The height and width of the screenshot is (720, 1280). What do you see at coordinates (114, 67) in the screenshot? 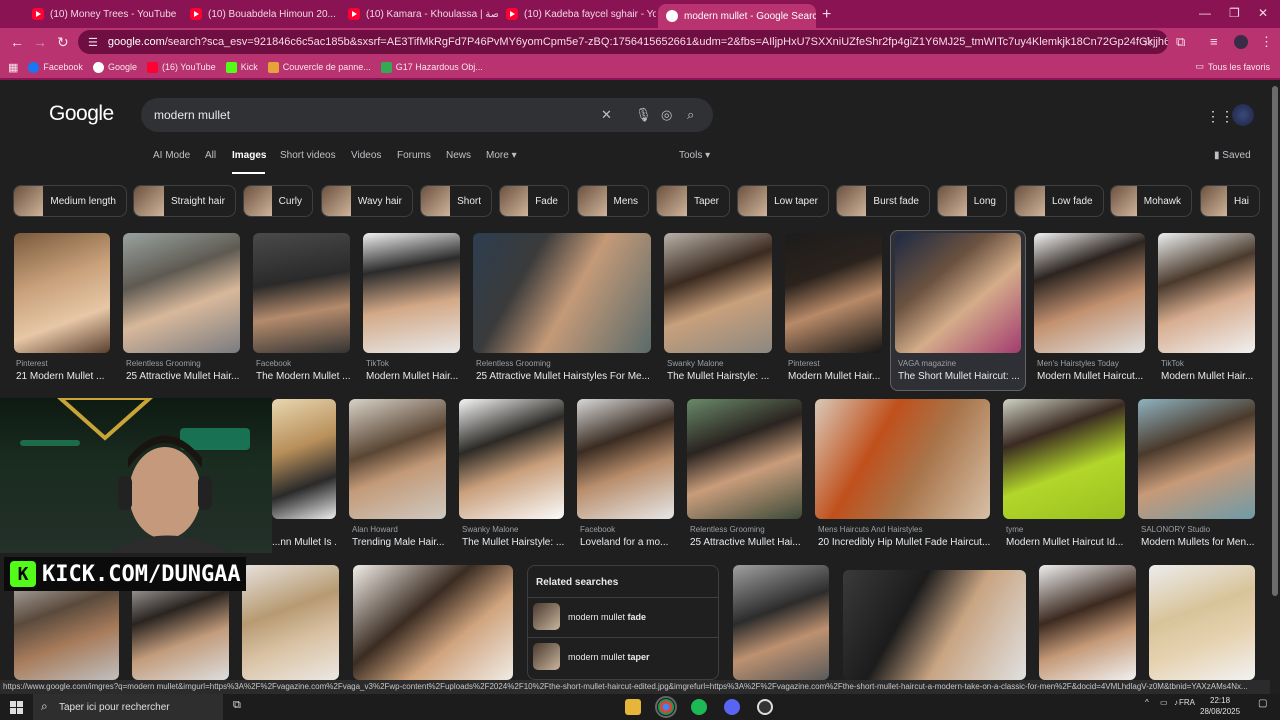
I see `bookmark-google: Google` at bounding box center [114, 67].